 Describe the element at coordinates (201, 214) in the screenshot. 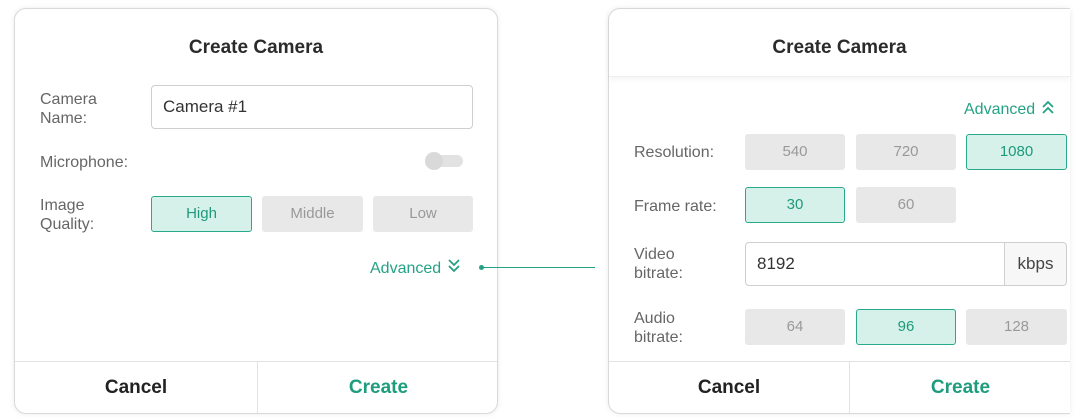

I see `quality-option-high: High` at that location.